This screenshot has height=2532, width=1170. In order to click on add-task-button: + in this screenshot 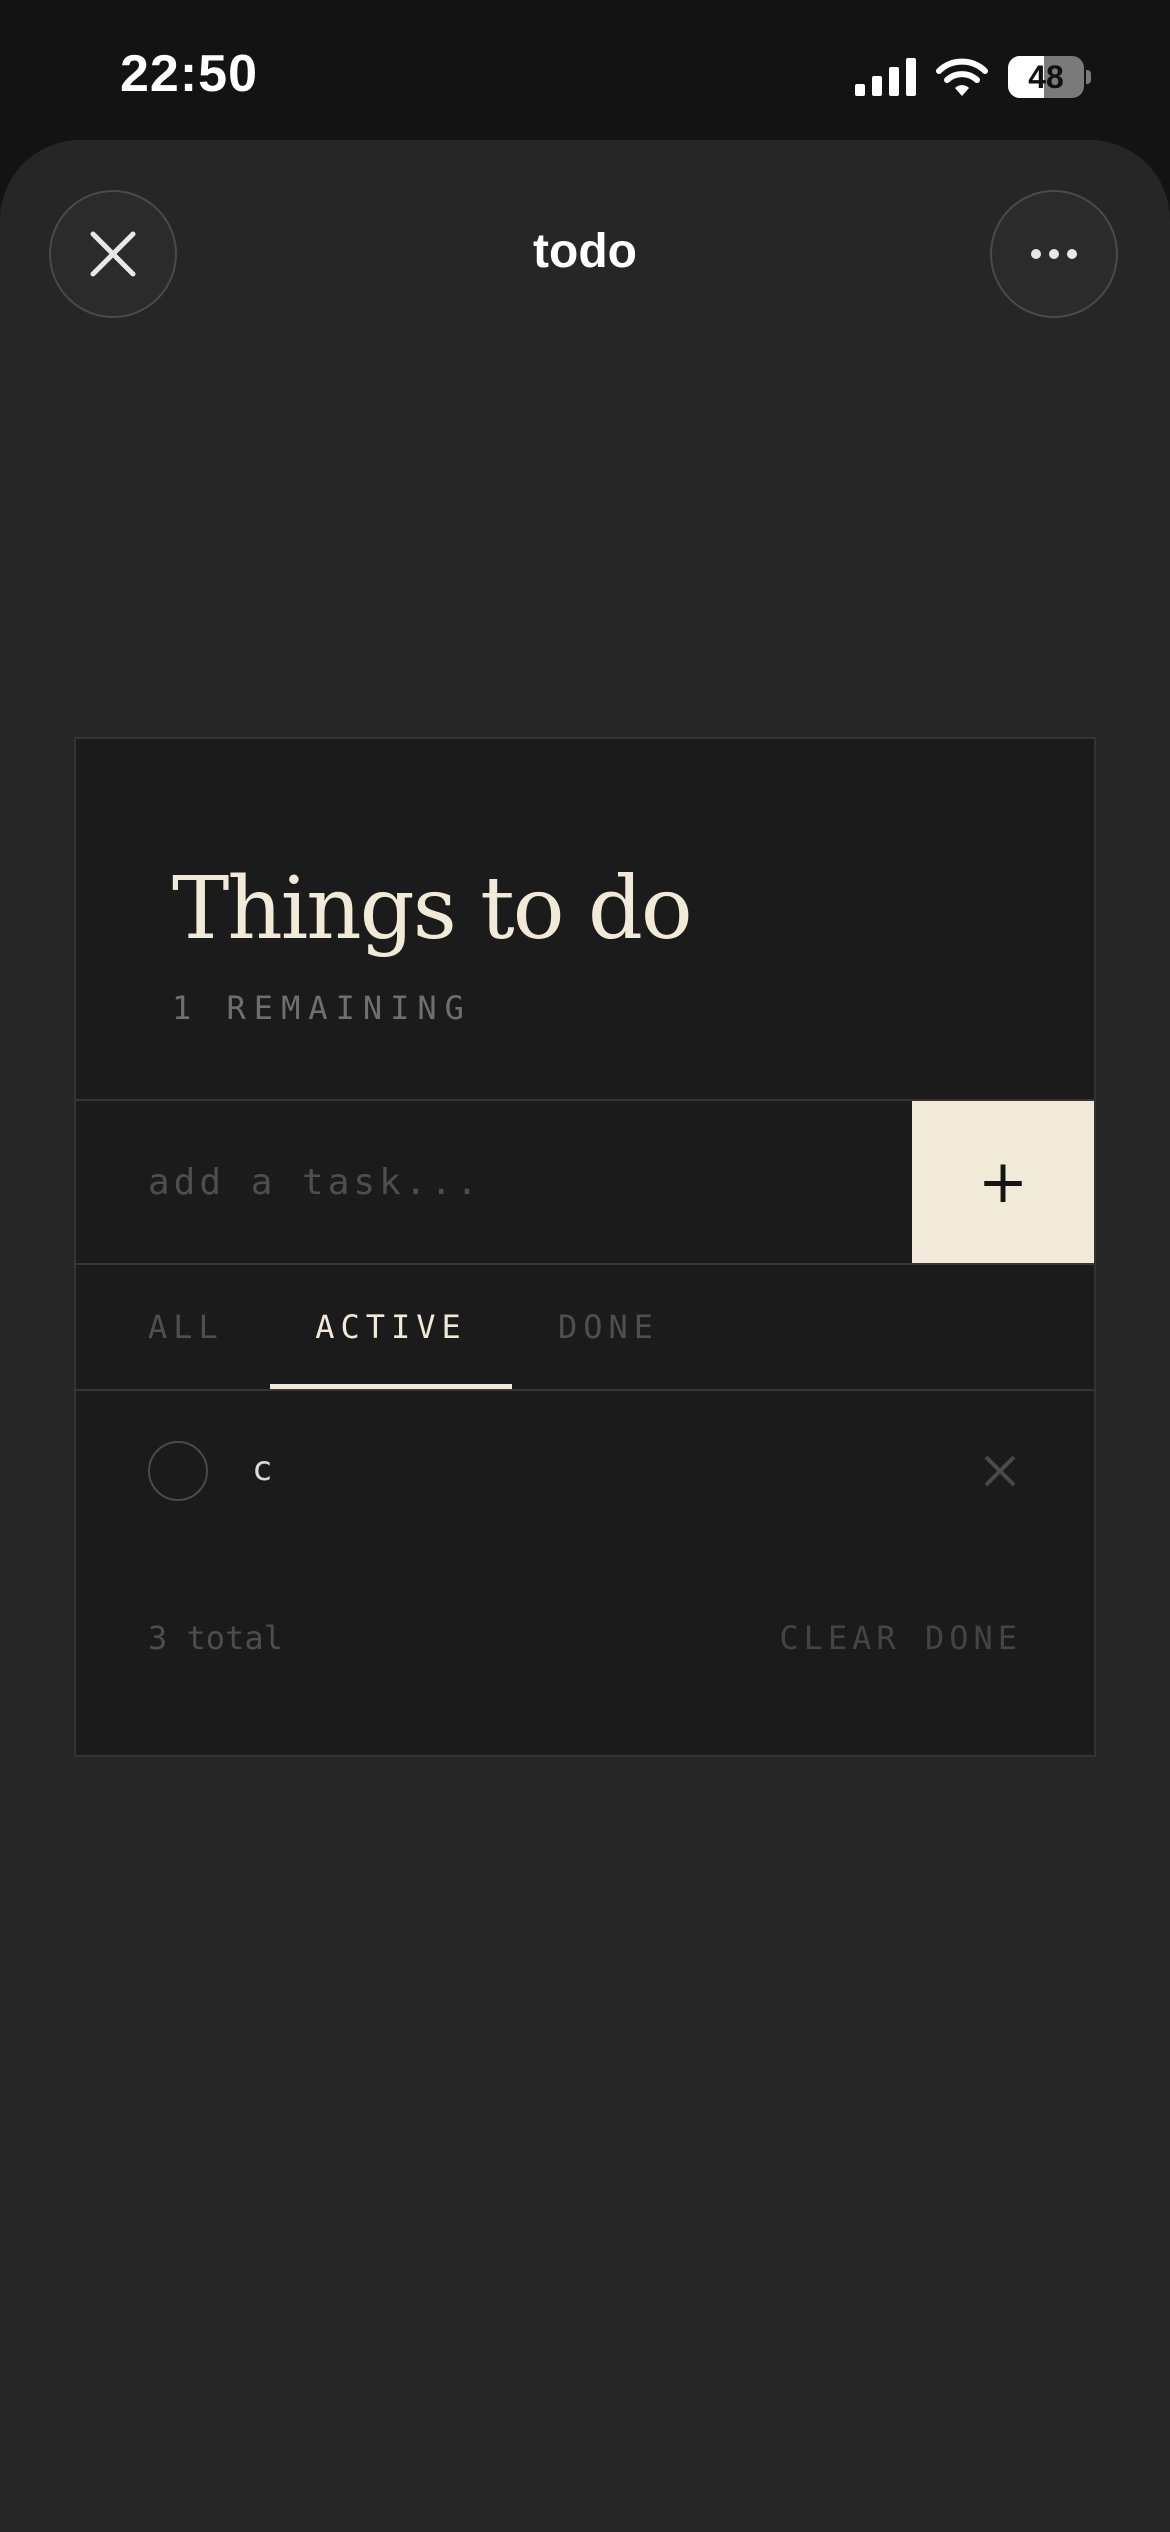, I will do `click(1003, 1182)`.